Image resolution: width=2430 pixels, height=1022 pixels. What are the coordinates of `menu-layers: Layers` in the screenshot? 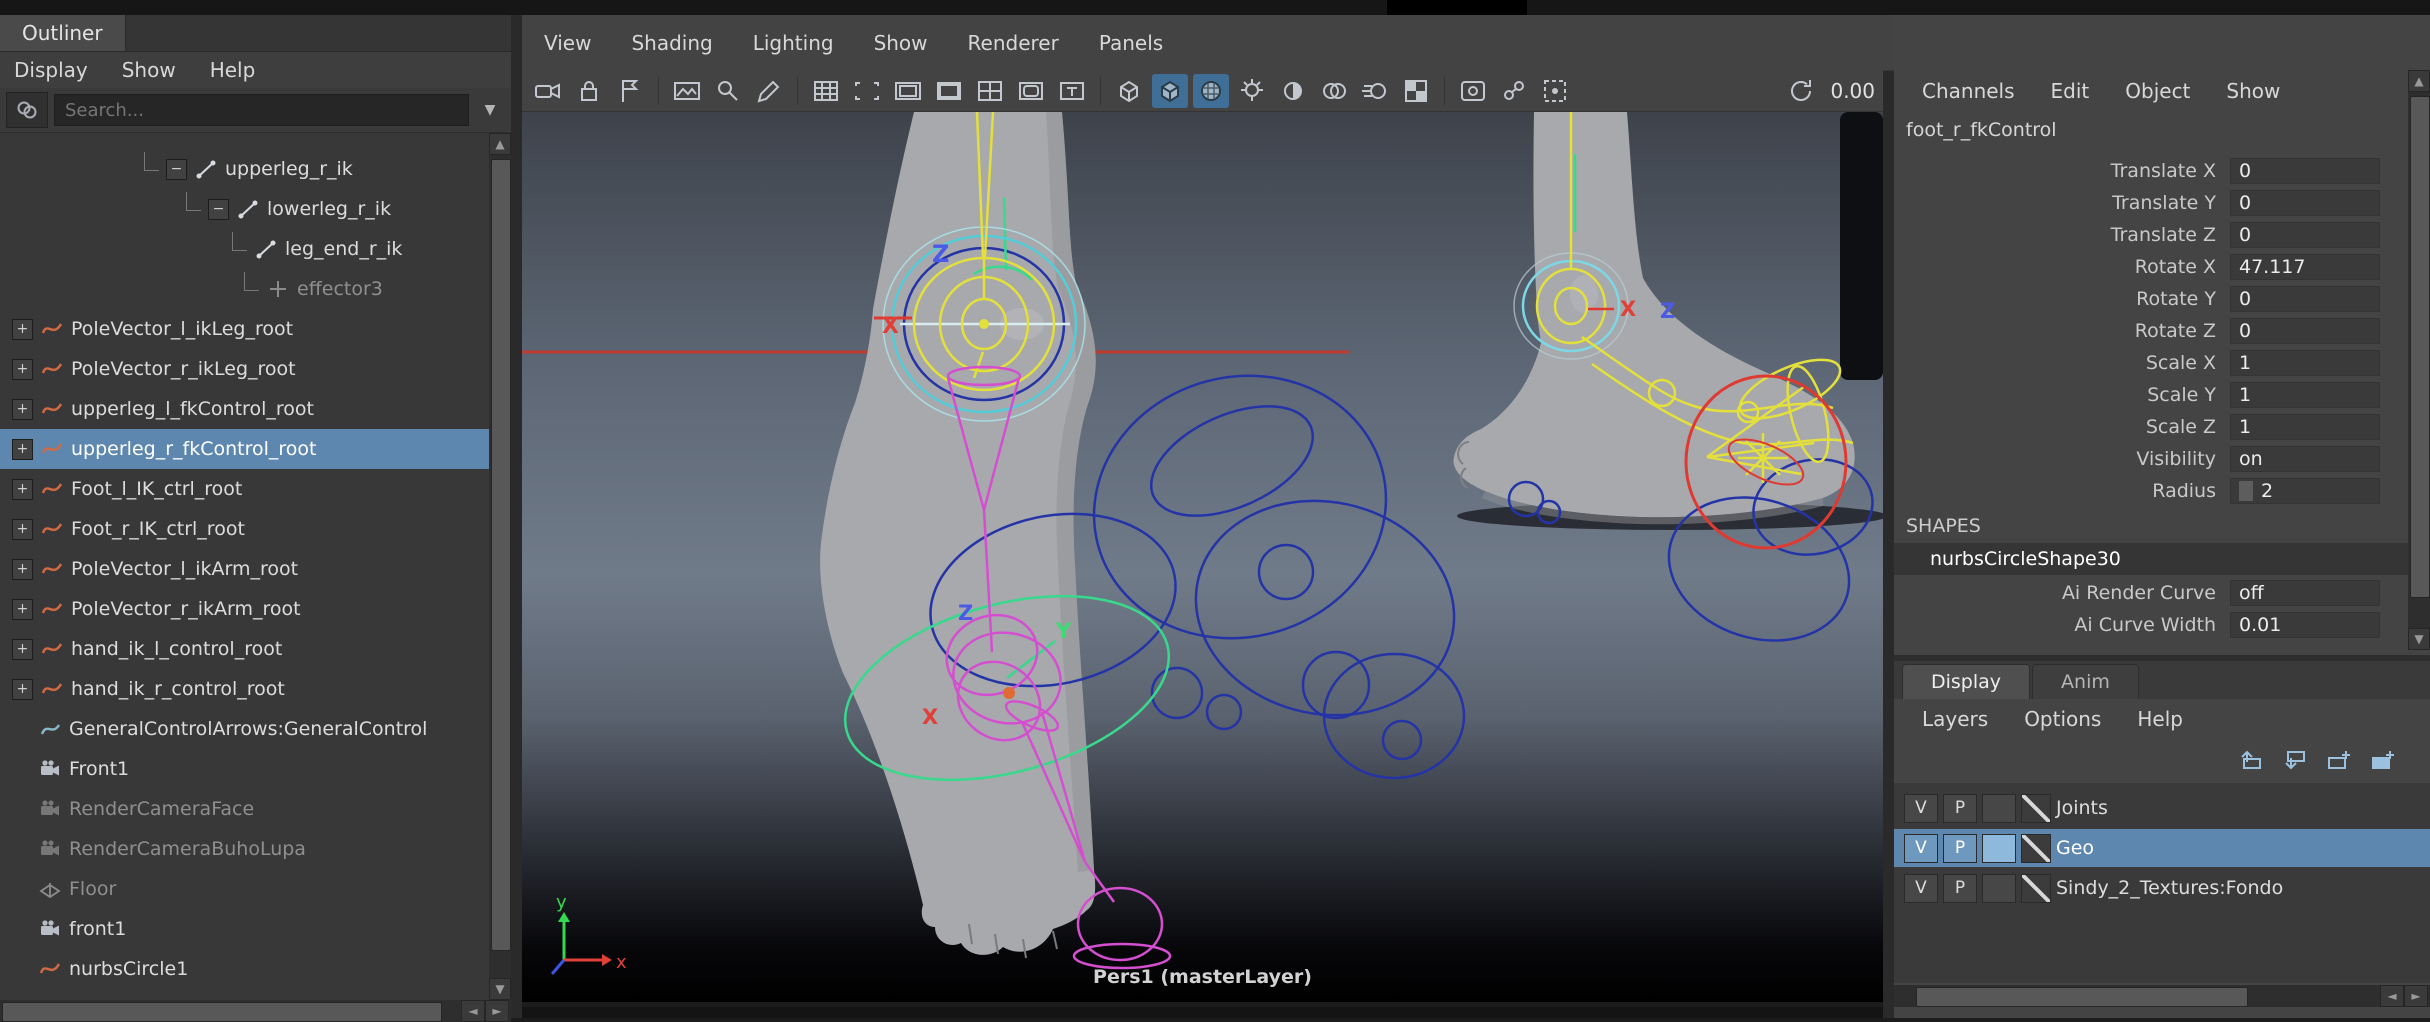 It's located at (1955, 719).